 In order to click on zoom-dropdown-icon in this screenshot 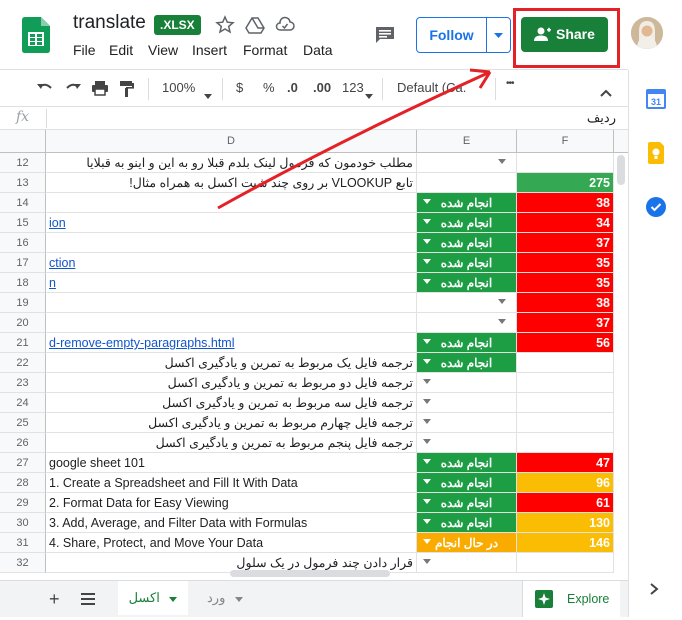, I will do `click(208, 95)`.